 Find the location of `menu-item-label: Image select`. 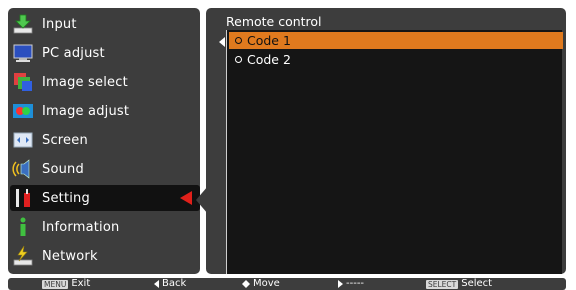

menu-item-label: Image select is located at coordinates (85, 82).